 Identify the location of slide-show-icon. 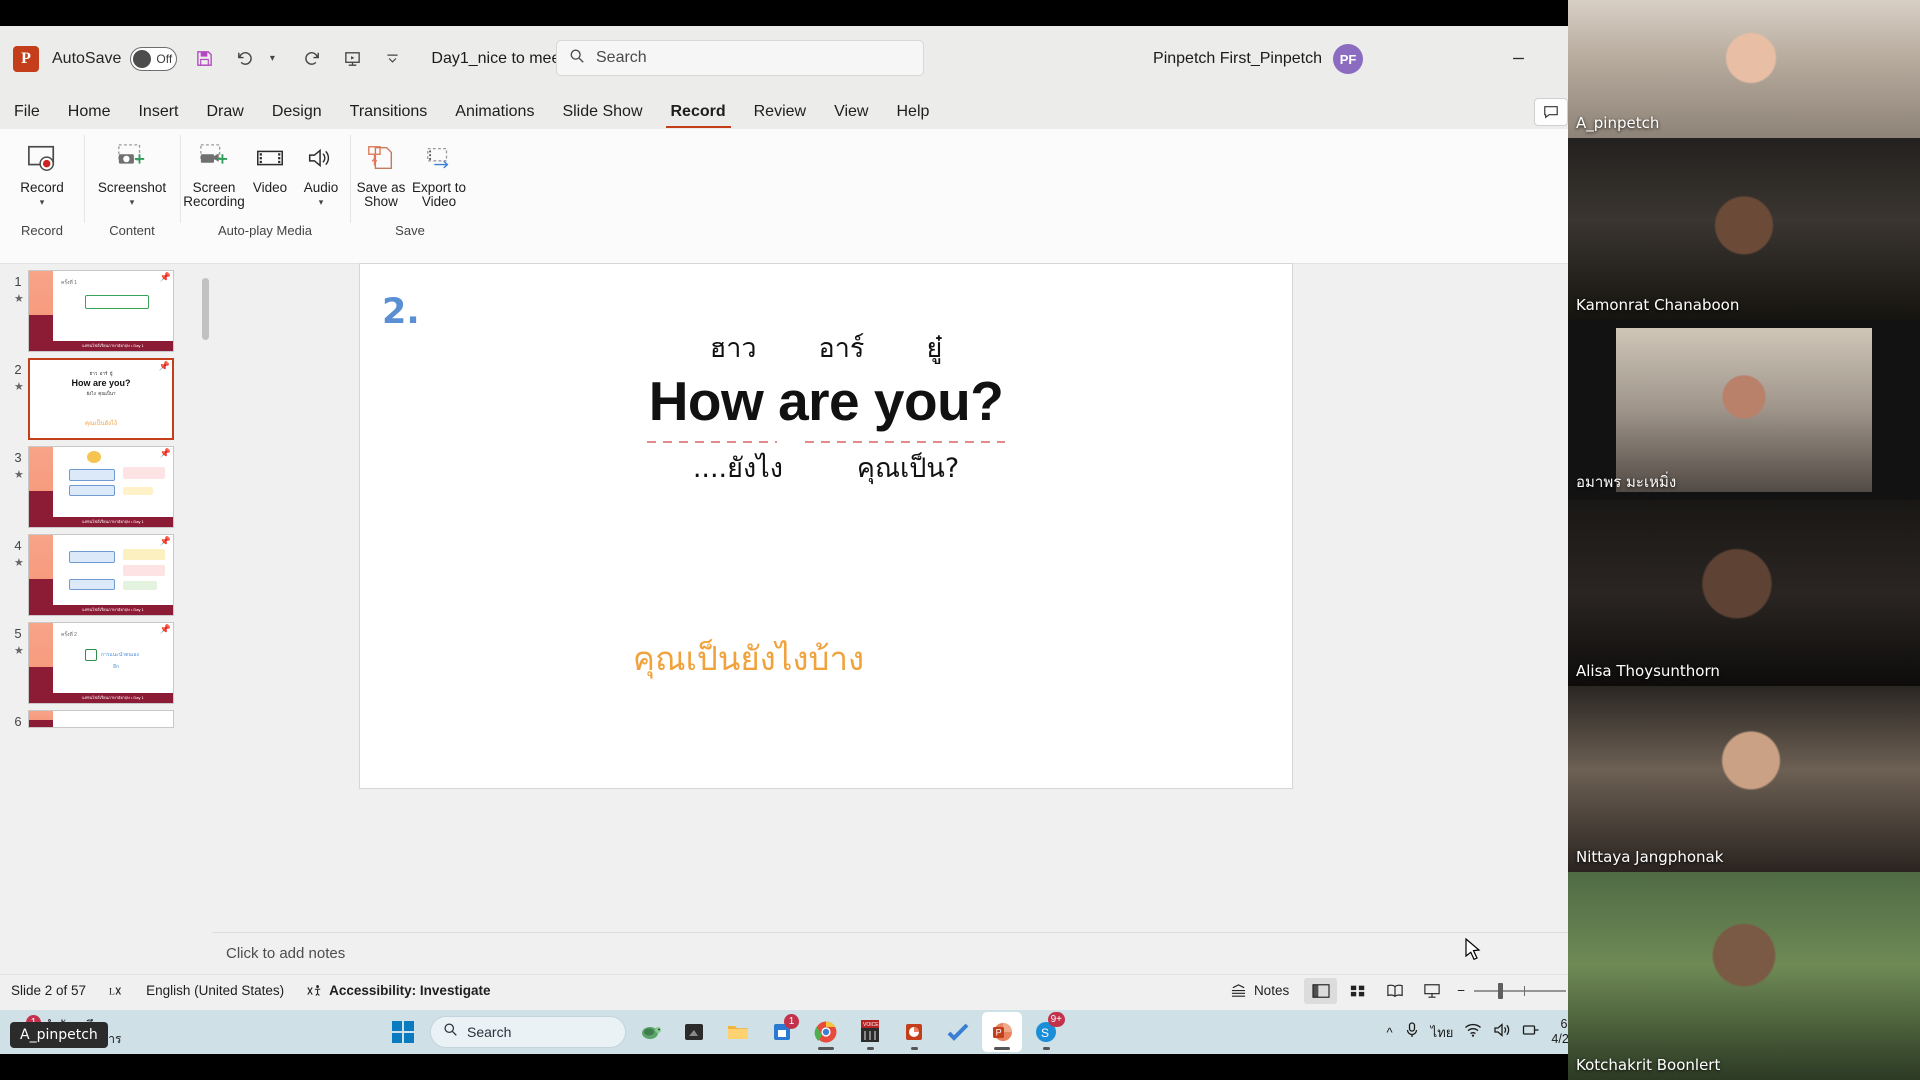
(1431, 991).